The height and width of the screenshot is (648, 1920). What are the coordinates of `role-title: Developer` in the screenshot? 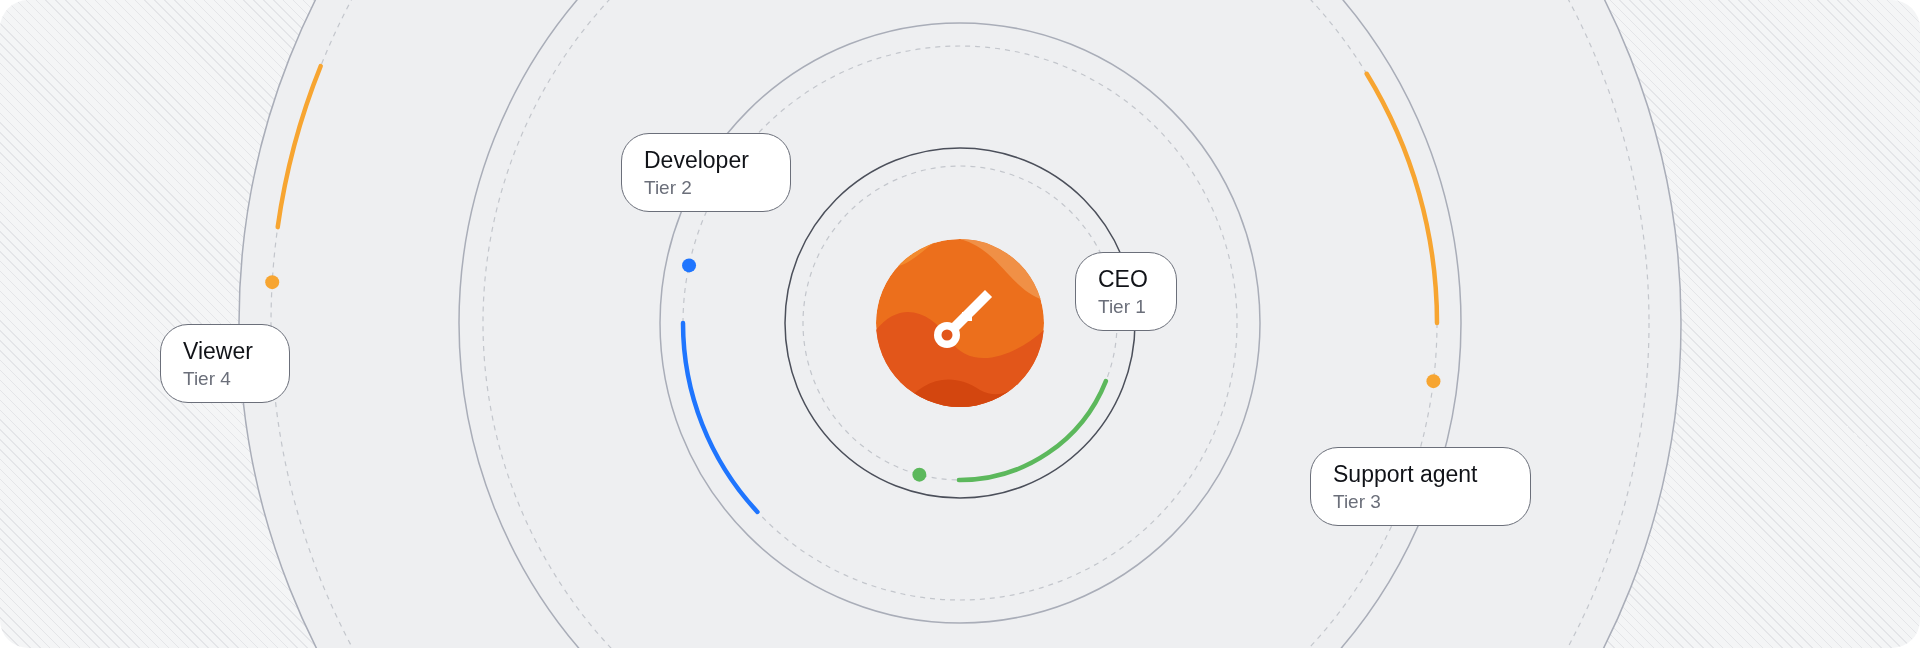 It's located at (697, 160).